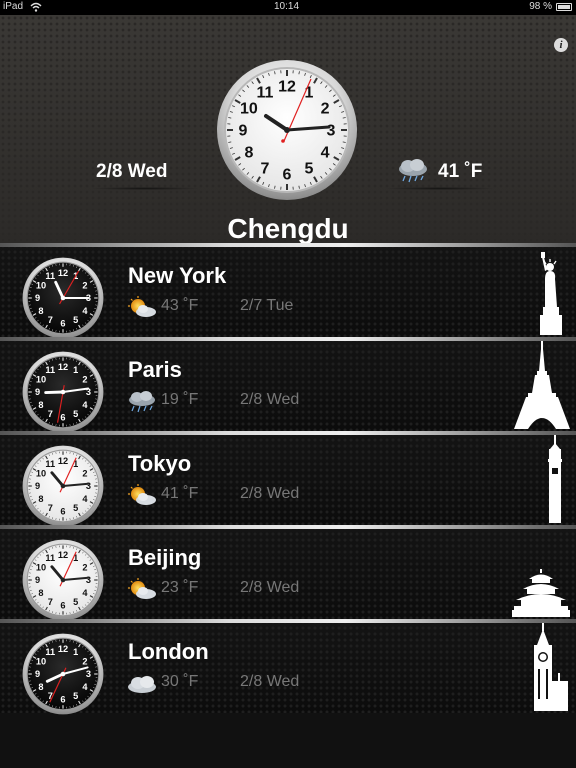 The image size is (576, 768). Describe the element at coordinates (177, 275) in the screenshot. I see `city-name: New York` at that location.